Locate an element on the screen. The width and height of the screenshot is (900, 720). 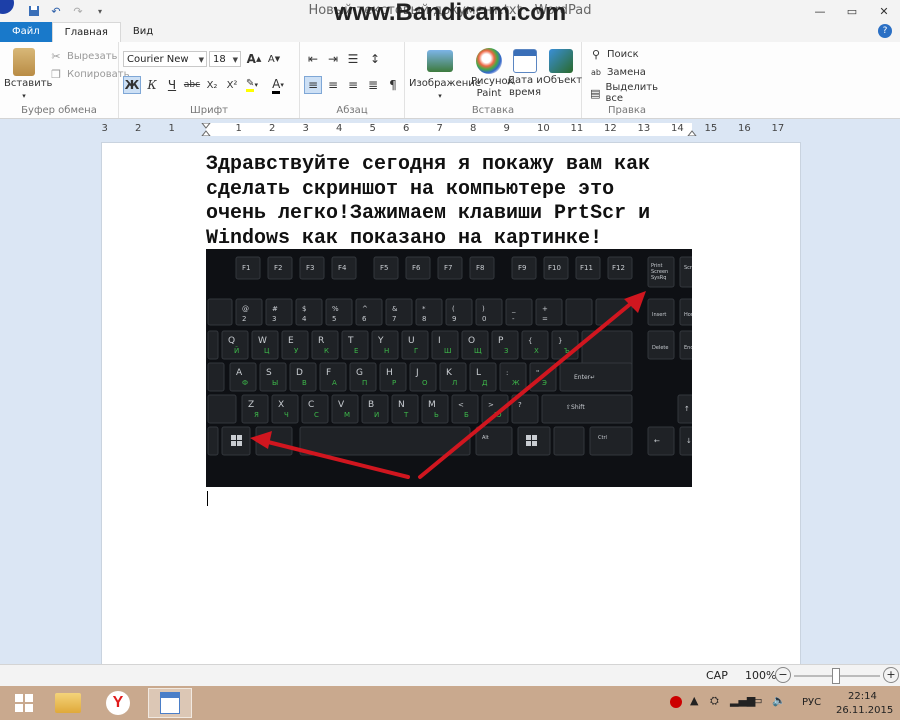
italic-button: К is located at coordinates (152, 85).